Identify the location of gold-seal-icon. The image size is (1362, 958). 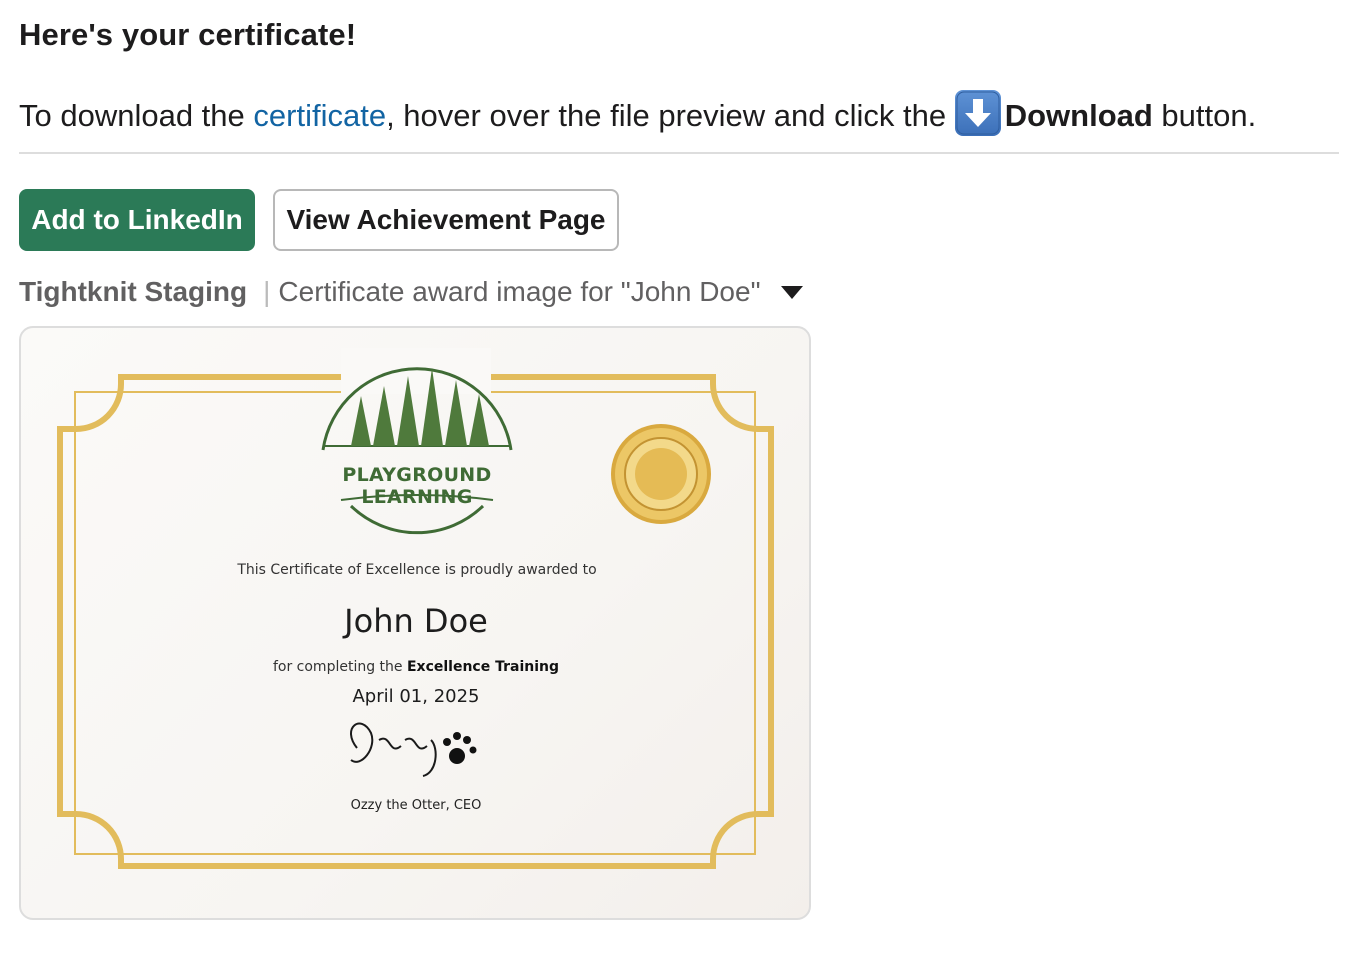
(661, 474).